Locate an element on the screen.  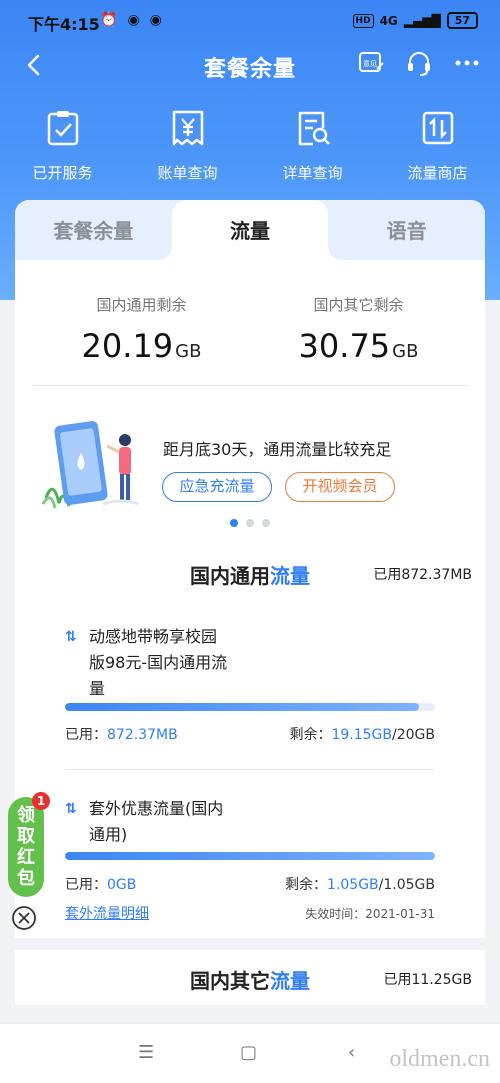
other-remaining-value: 30.75 is located at coordinates (344, 346).